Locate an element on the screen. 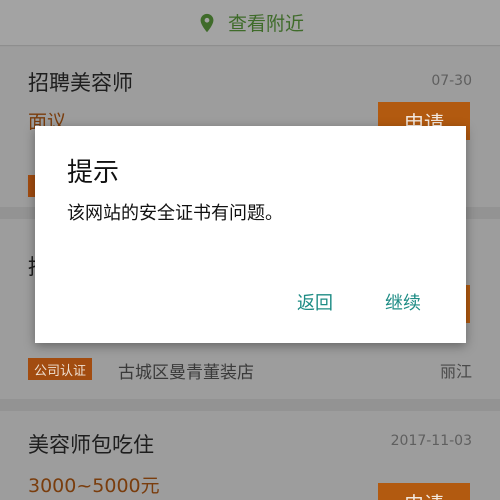 The height and width of the screenshot is (500, 500). job-title: 美容师包吃住 is located at coordinates (91, 445).